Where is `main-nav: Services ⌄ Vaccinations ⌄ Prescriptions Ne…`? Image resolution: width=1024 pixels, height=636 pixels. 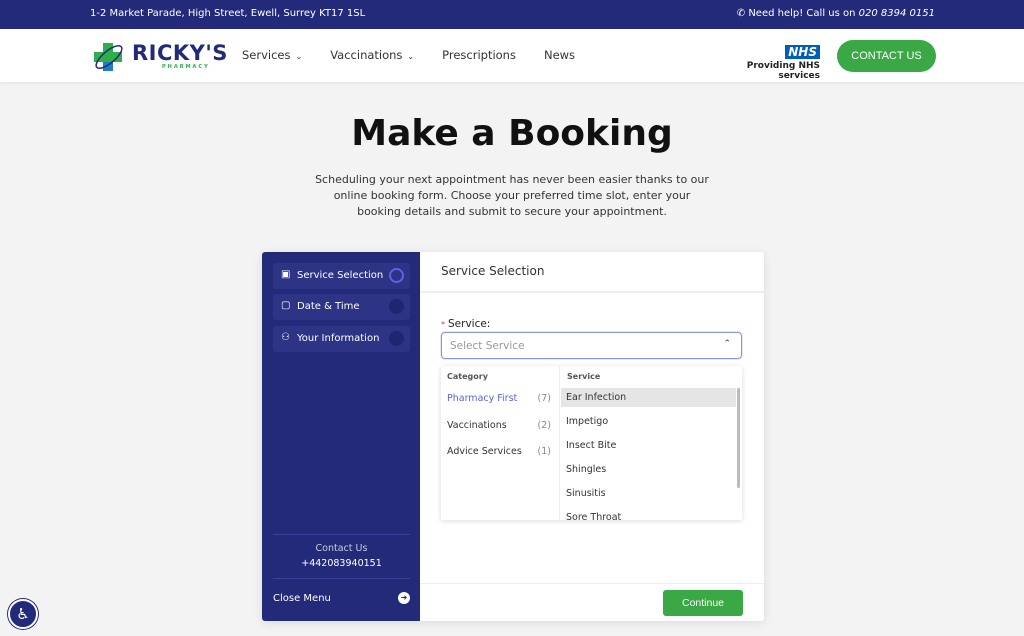
main-nav: Services ⌄ Vaccinations ⌄ Prescriptions Ne… is located at coordinates (408, 55).